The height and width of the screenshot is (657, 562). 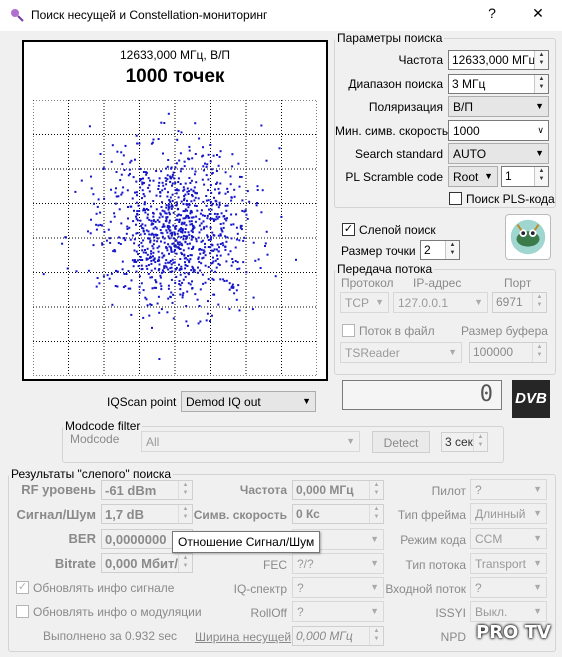 What do you see at coordinates (528, 237) in the screenshot?
I see `satellite-dish-icon` at bounding box center [528, 237].